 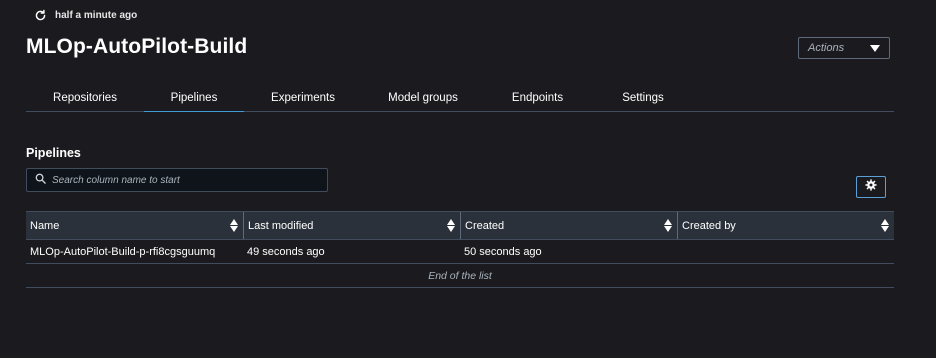 I want to click on search-box, so click(x=177, y=180).